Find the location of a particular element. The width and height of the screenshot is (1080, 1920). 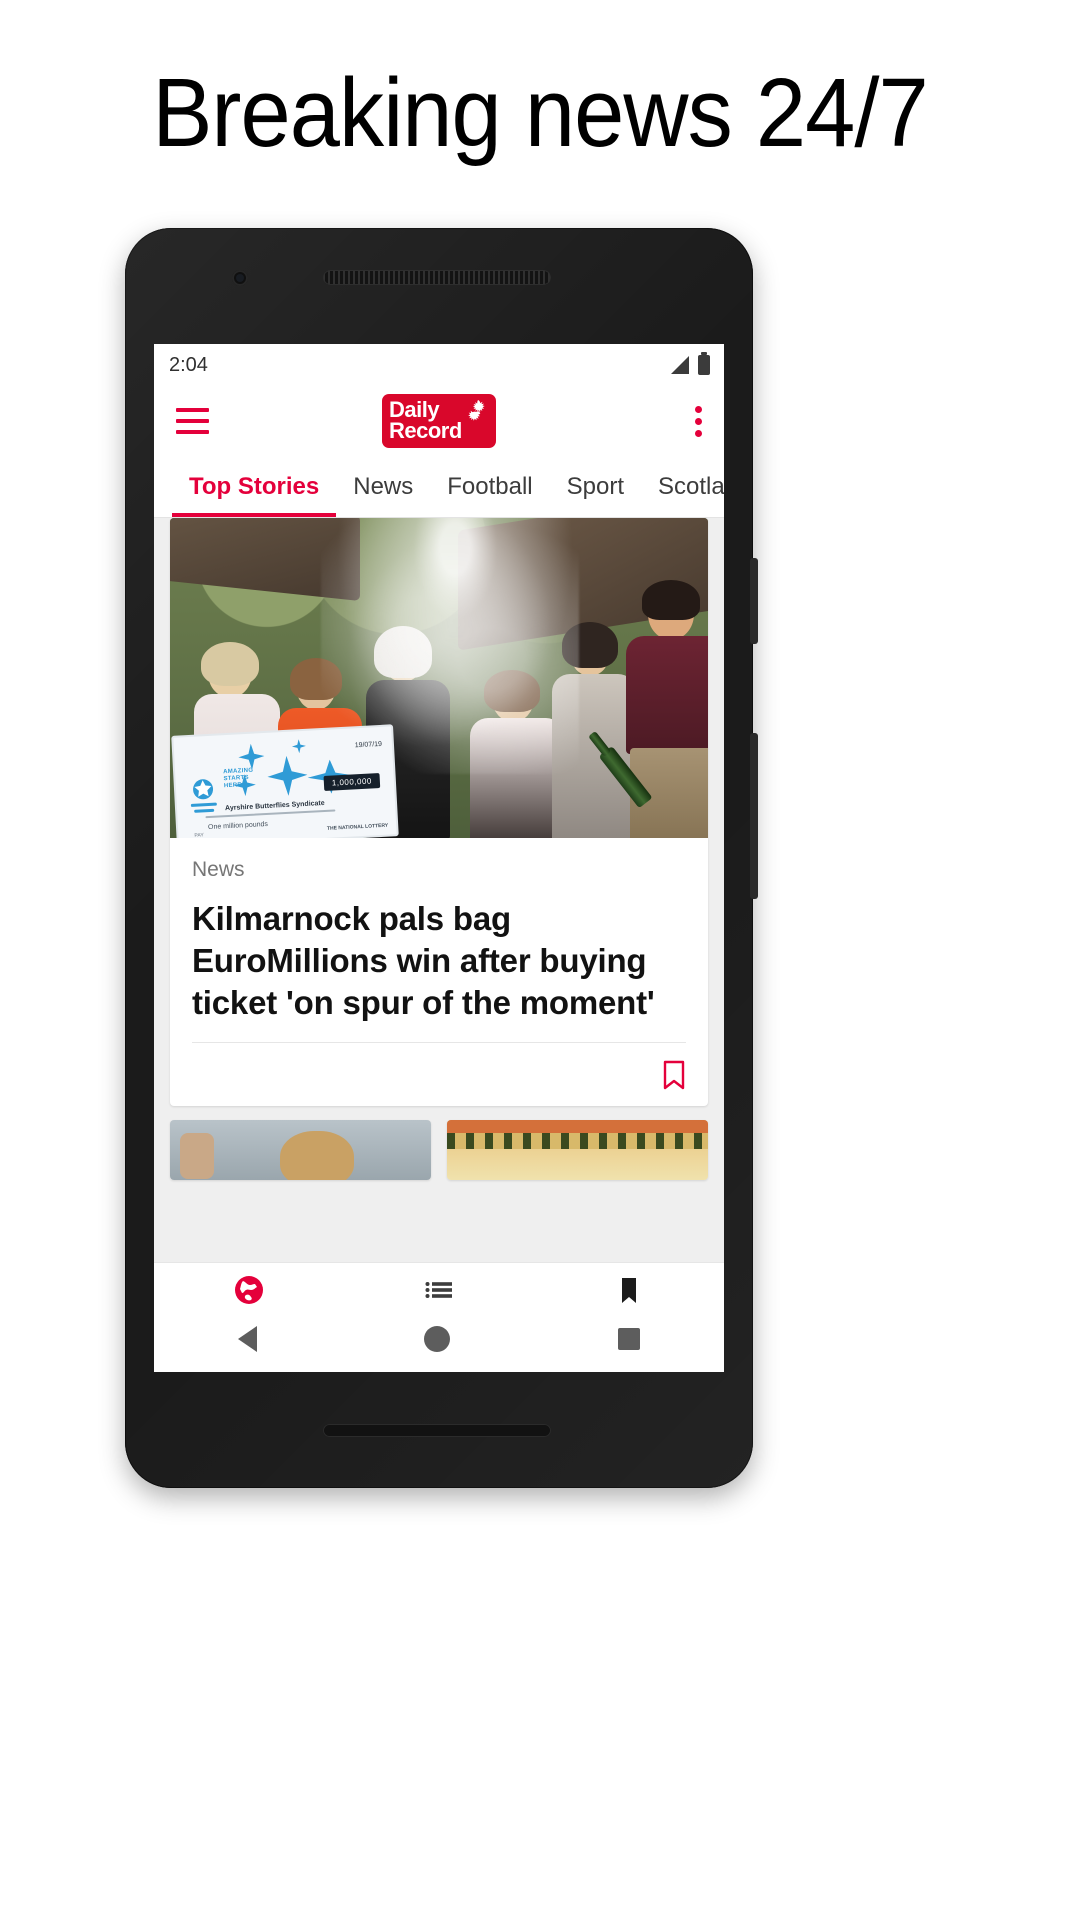

signal-bars-icon is located at coordinates (680, 365).